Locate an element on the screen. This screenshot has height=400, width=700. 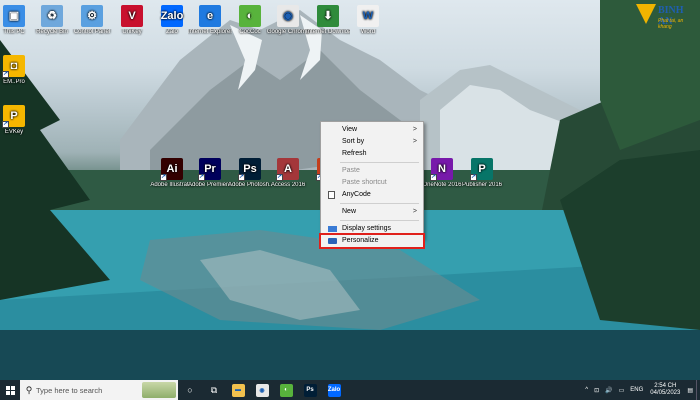
taskbar-search-box: ⚲ Type here to search is located at coordinates (99, 390).